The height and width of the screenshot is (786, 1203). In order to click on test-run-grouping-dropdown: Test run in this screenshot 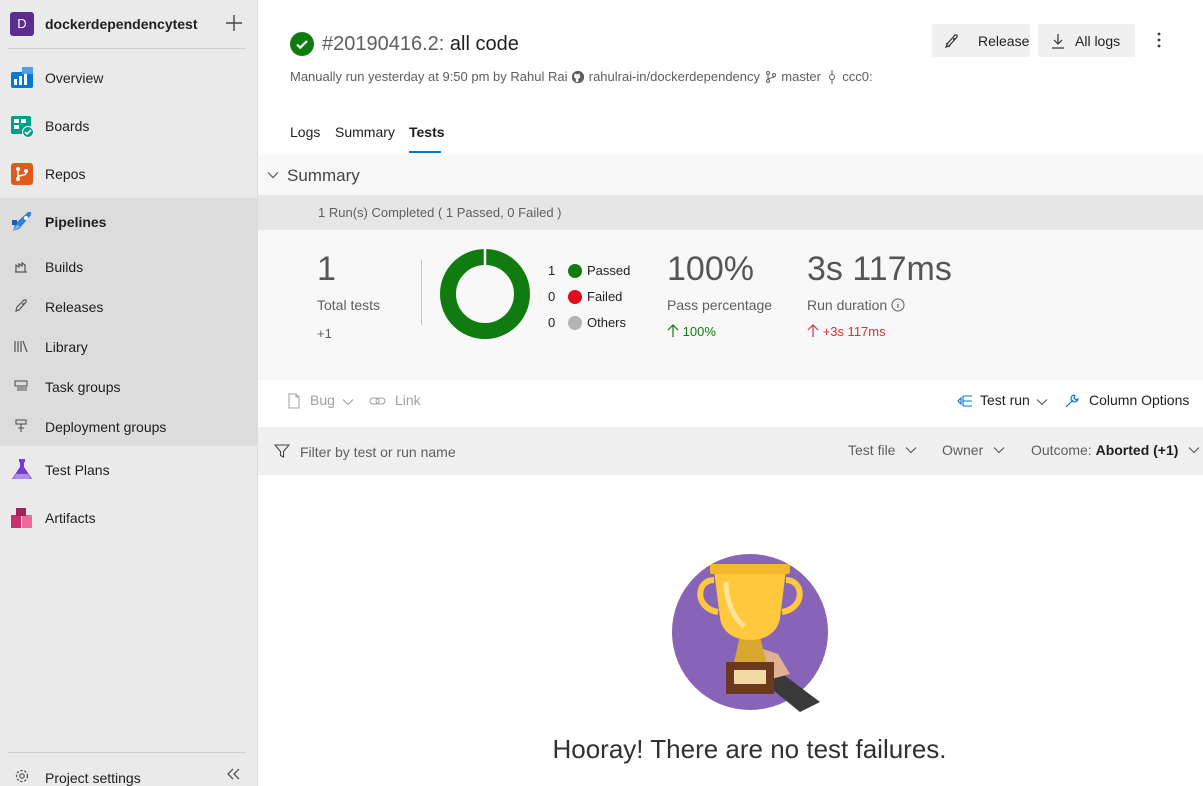, I will do `click(1003, 401)`.